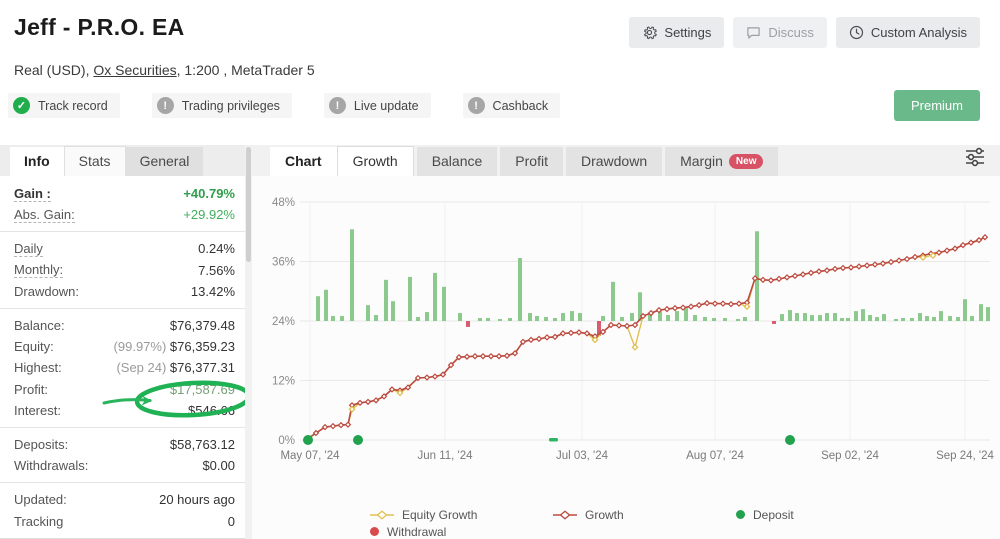 This screenshot has width=1000, height=539. What do you see at coordinates (218, 466) in the screenshot?
I see `withdrawals-value: $0.00` at bounding box center [218, 466].